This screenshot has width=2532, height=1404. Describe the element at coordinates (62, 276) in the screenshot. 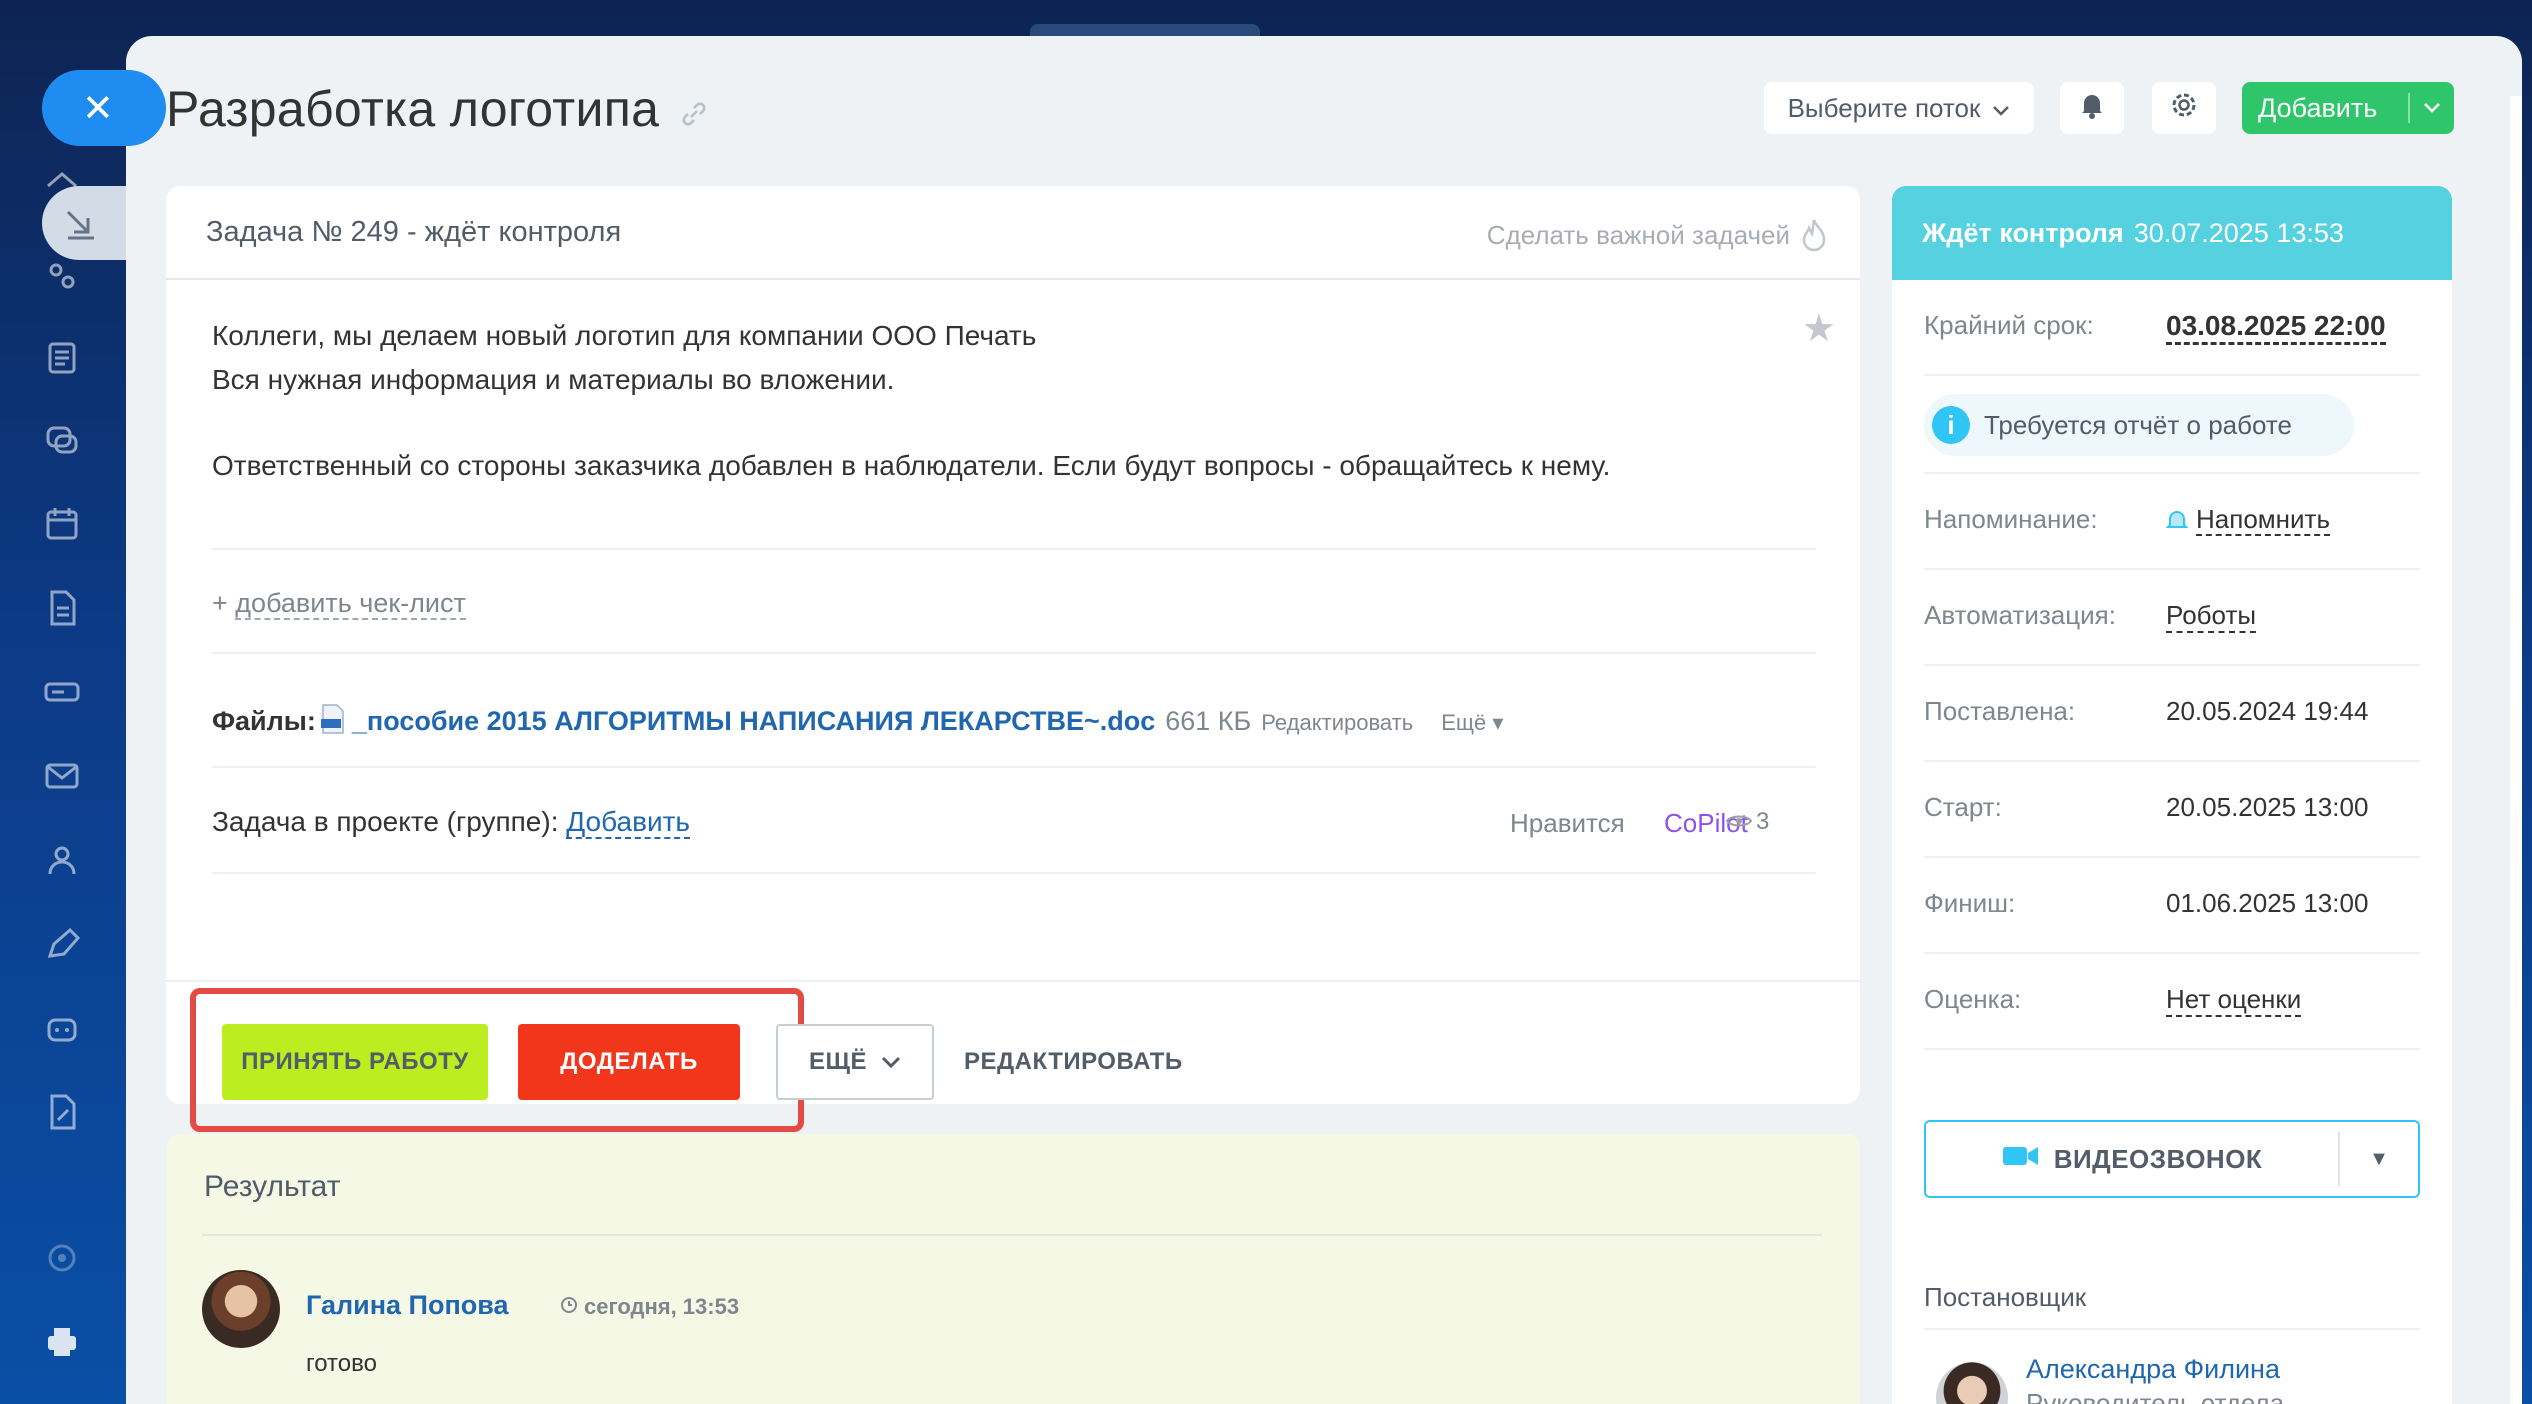

I see `crm-icon` at that location.